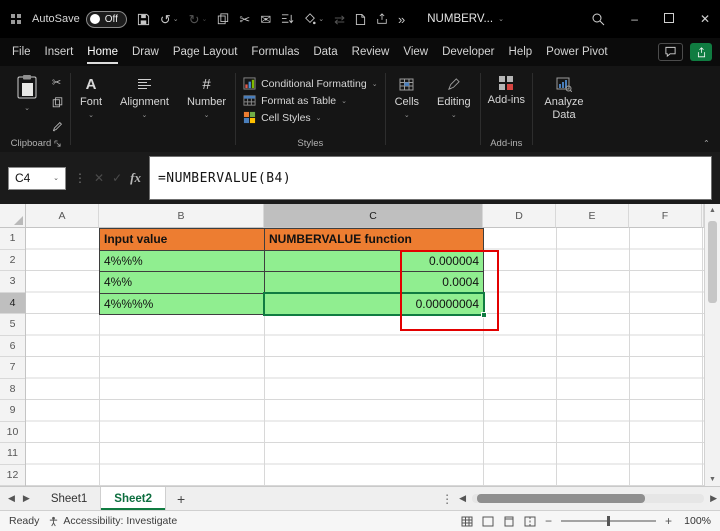  I want to click on name-box-chevron-icon: ⌄, so click(56, 178).